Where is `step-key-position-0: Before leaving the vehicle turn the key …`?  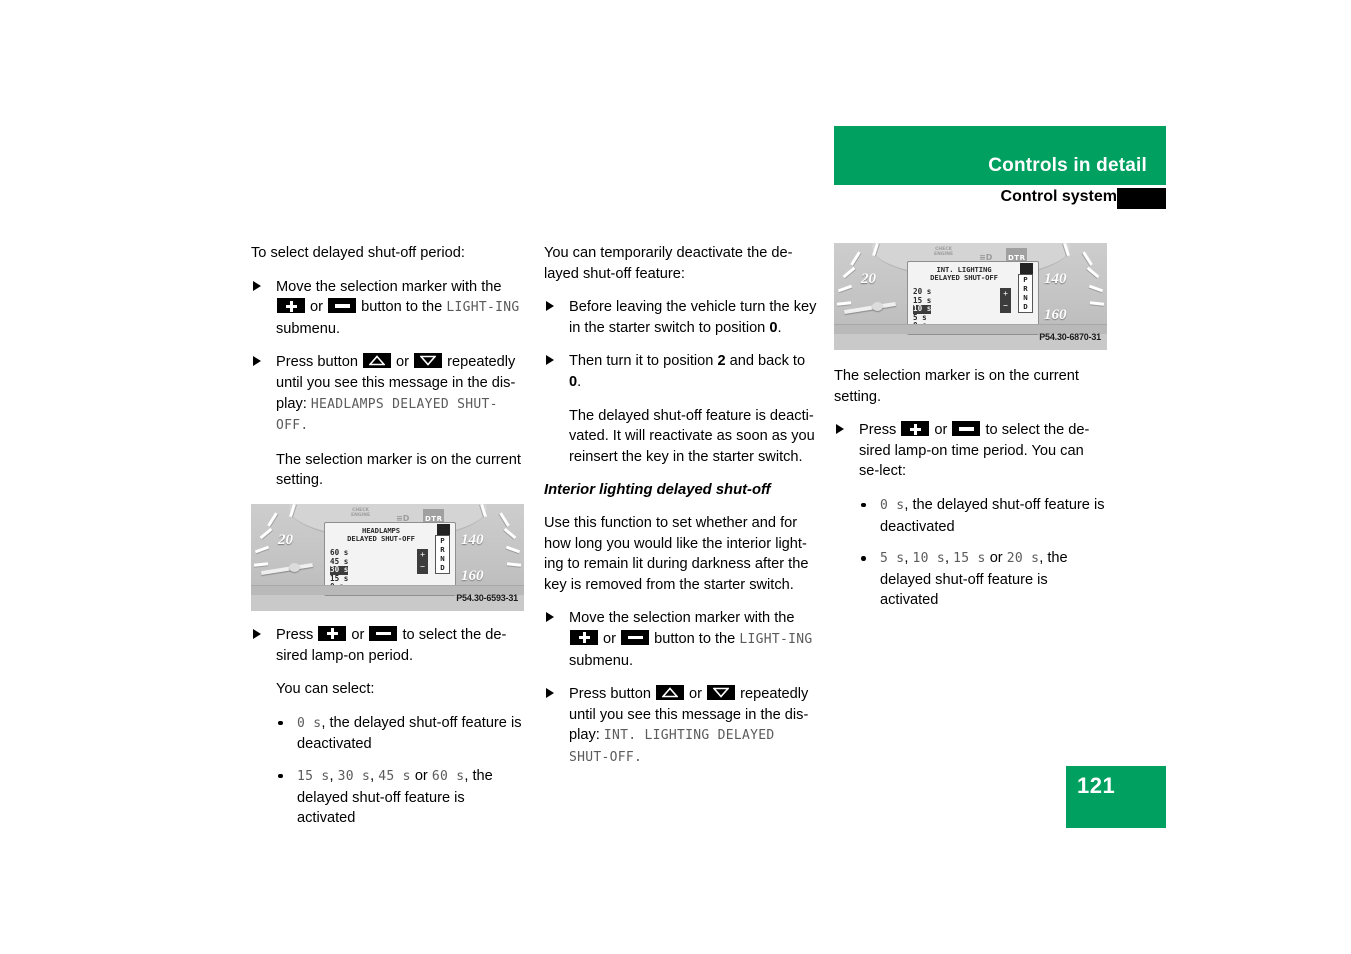 step-key-position-0: Before leaving the vehicle turn the key … is located at coordinates (680, 317).